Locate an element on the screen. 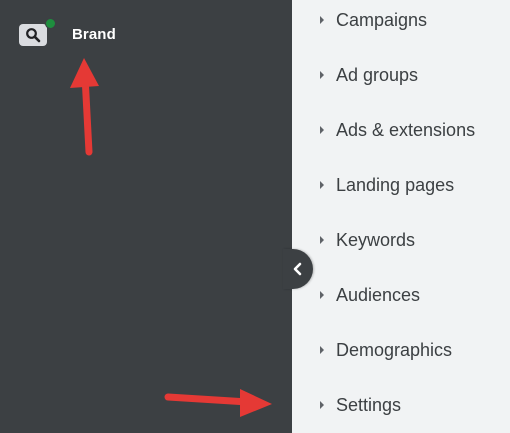 This screenshot has width=510, height=433. nav-item-label: Keywords is located at coordinates (376, 239).